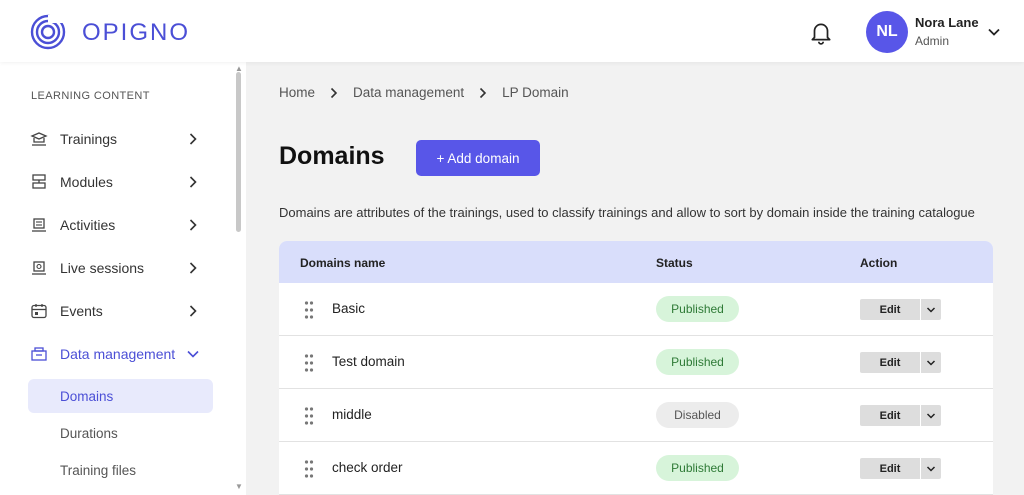  Describe the element at coordinates (879, 263) in the screenshot. I see `column-header-action: Action` at that location.